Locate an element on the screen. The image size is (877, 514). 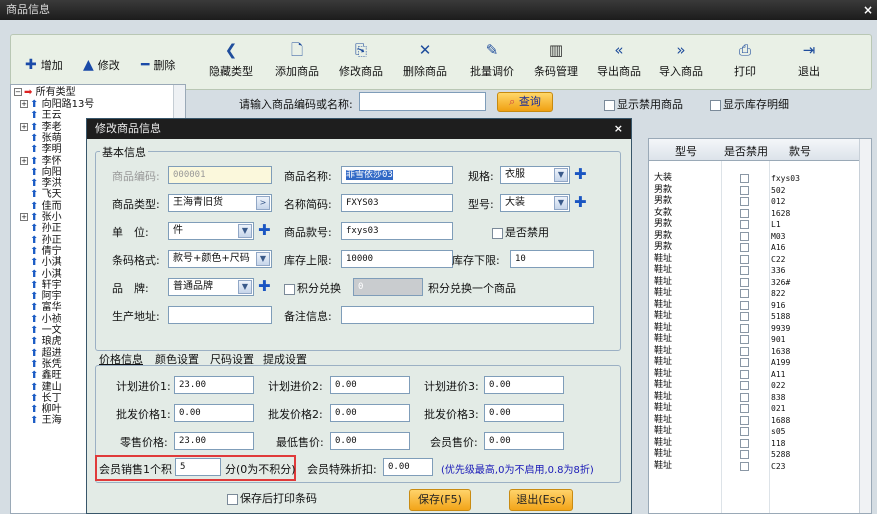
brand-select: 普通品牌 ▼ is located at coordinates (211, 287).